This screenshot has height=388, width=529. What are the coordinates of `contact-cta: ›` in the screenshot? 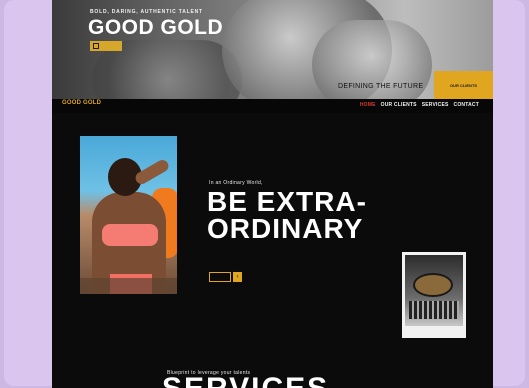 It's located at (225, 277).